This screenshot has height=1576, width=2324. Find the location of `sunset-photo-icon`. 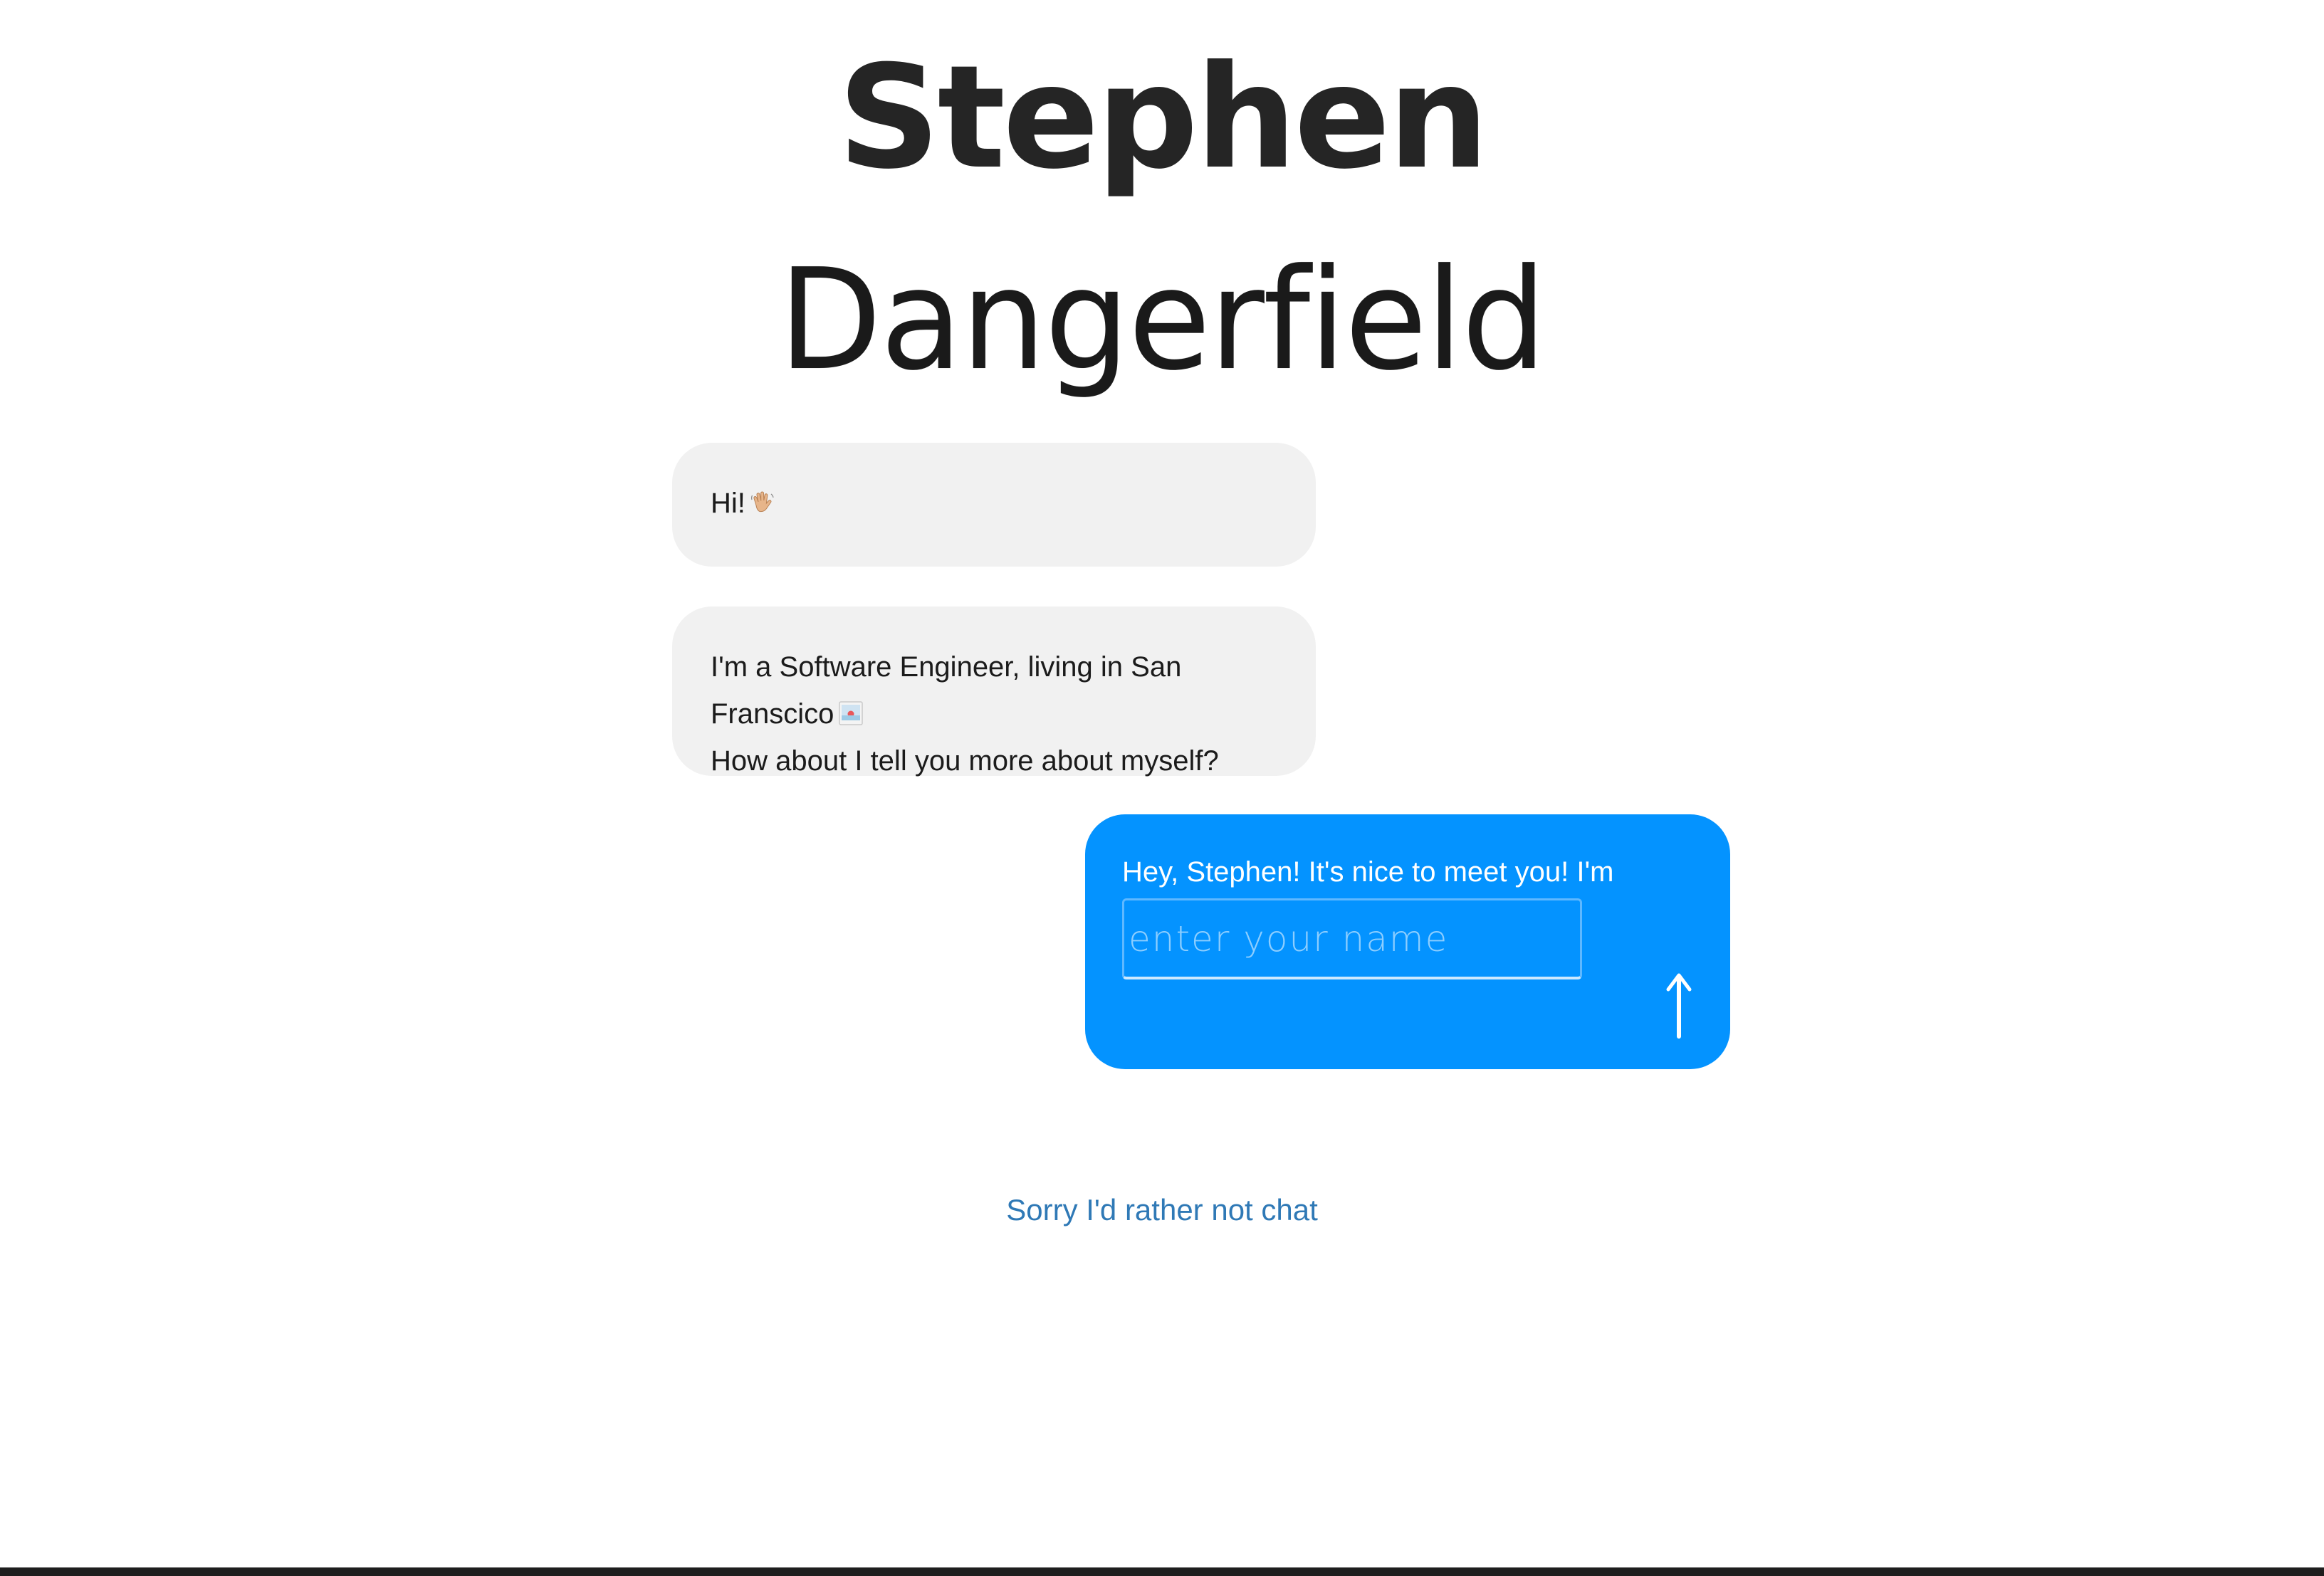

sunset-photo-icon is located at coordinates (851, 713).